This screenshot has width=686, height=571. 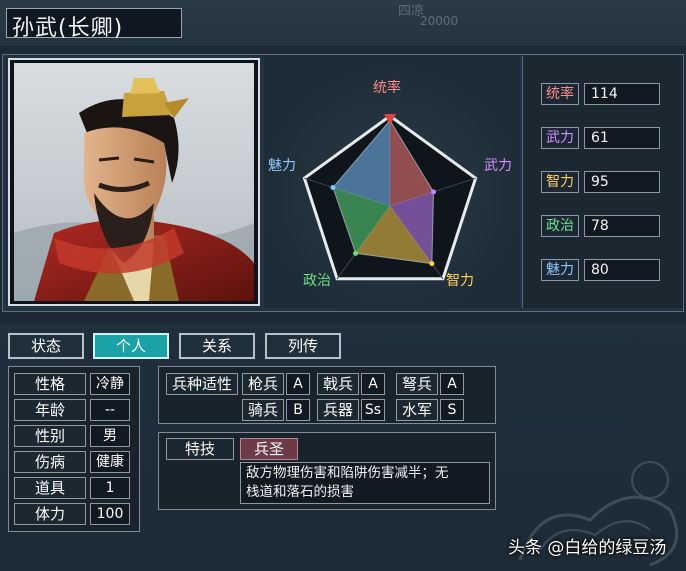 What do you see at coordinates (560, 270) in the screenshot?
I see `stat-label: 魅力` at bounding box center [560, 270].